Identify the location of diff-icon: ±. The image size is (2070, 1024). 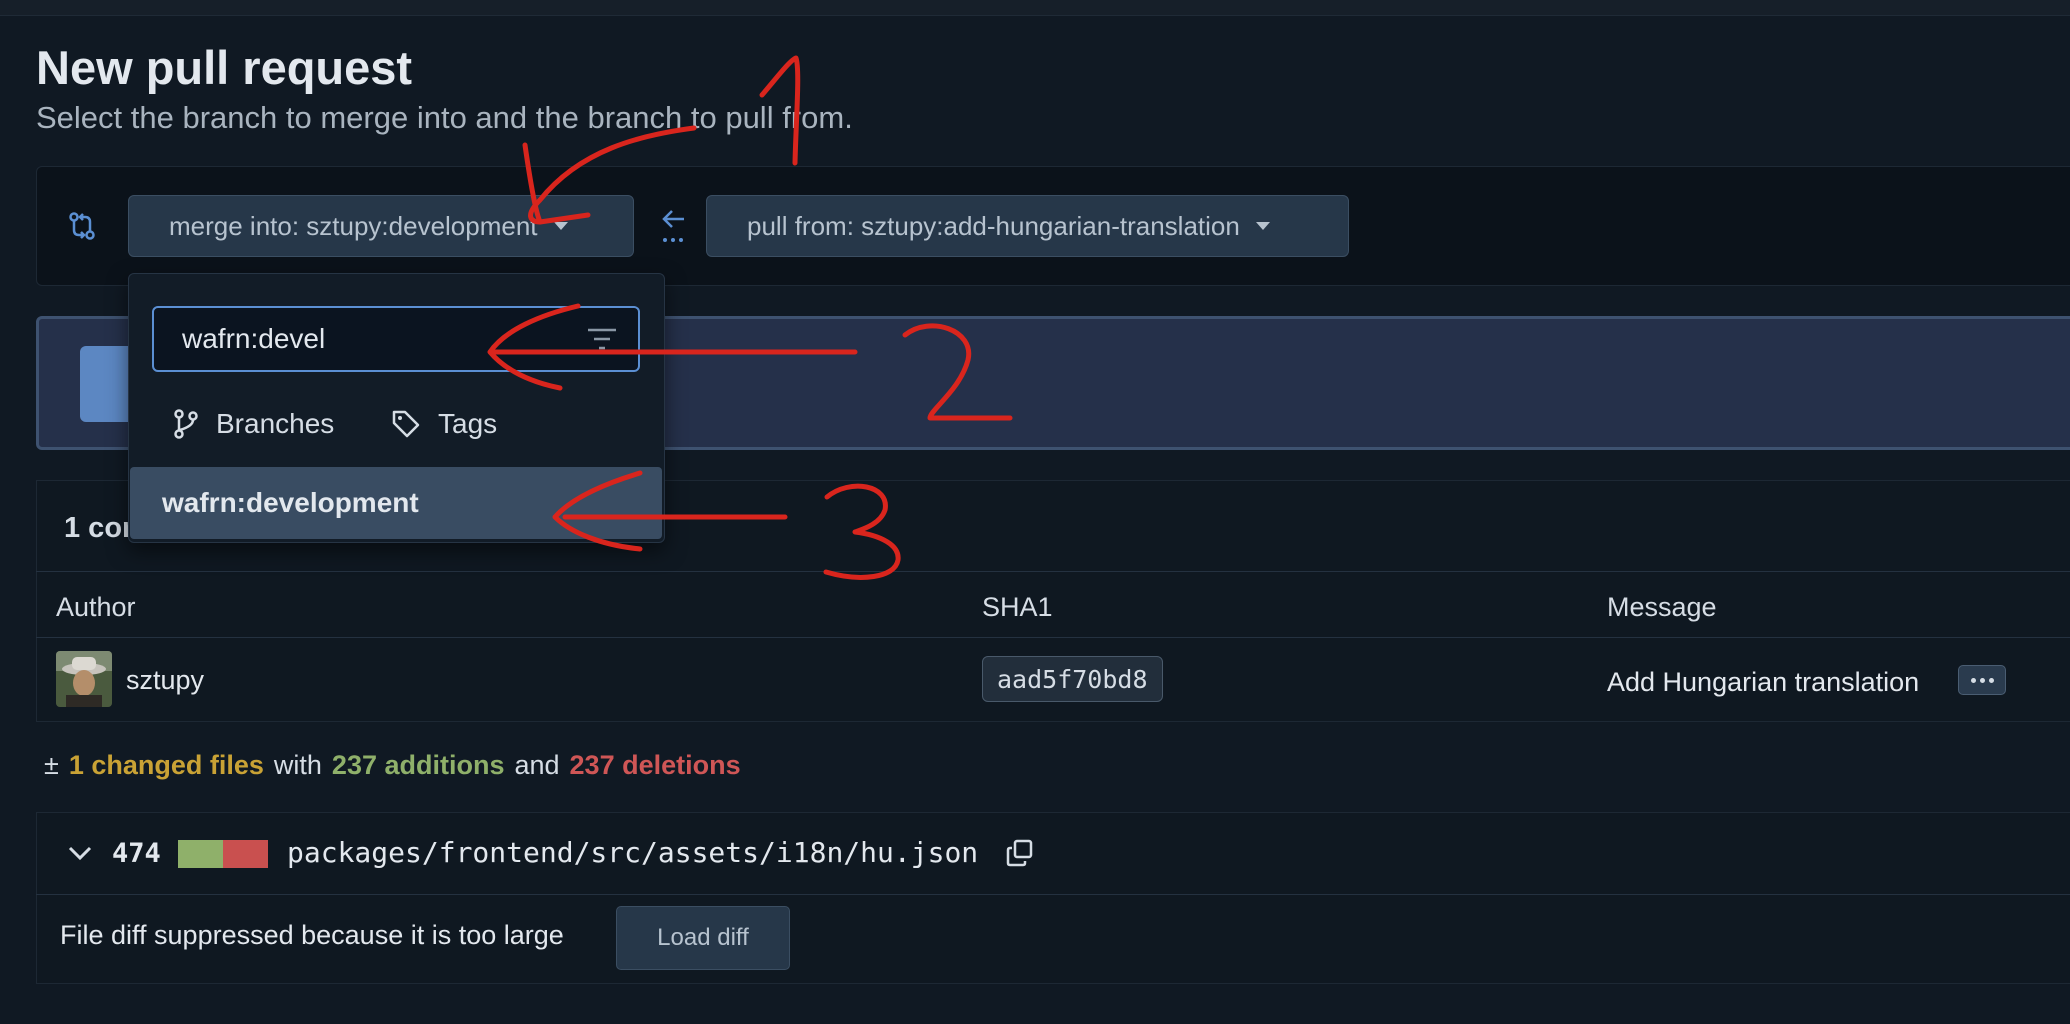
(51, 765).